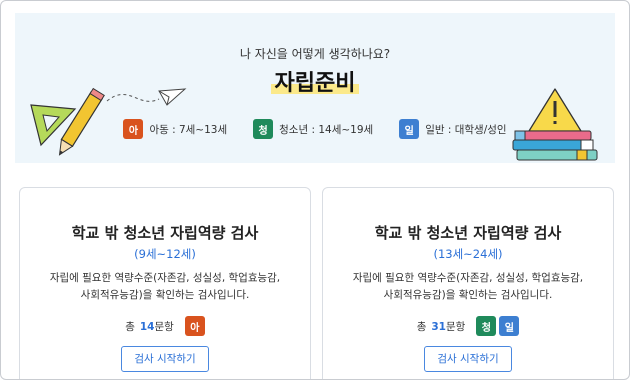  I want to click on legend-item-teen: 청 청소년 : 14세~19세, so click(313, 129).